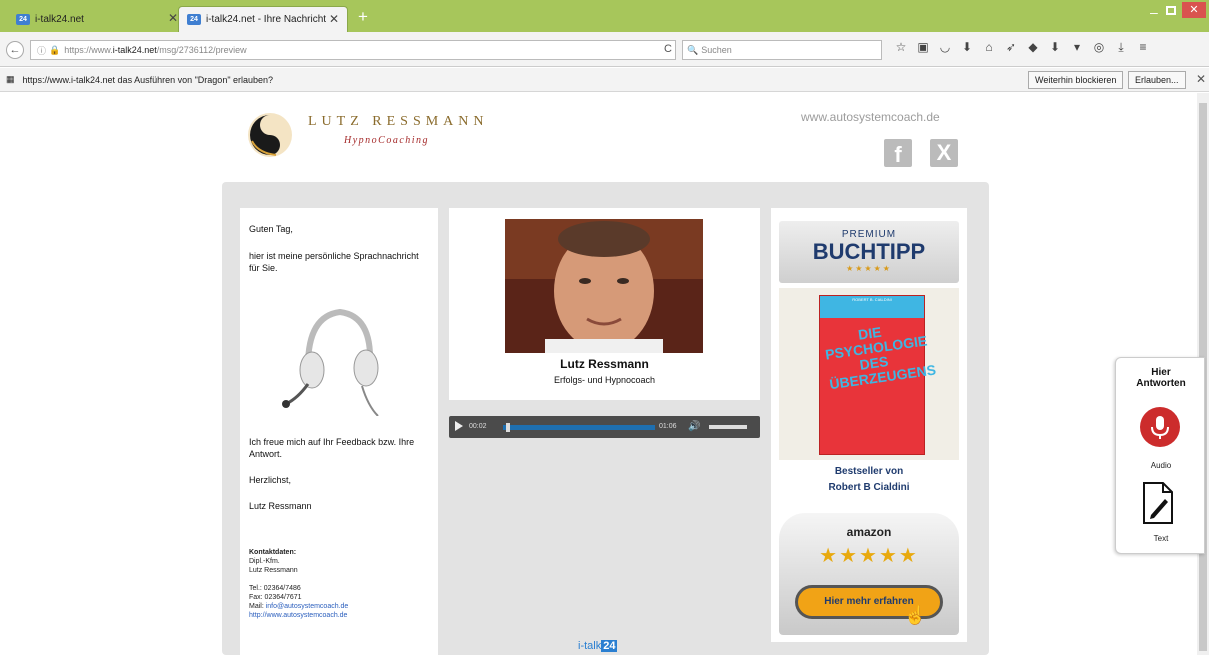  Describe the element at coordinates (1033, 47) in the screenshot. I see `extension-icon: ◆` at that location.